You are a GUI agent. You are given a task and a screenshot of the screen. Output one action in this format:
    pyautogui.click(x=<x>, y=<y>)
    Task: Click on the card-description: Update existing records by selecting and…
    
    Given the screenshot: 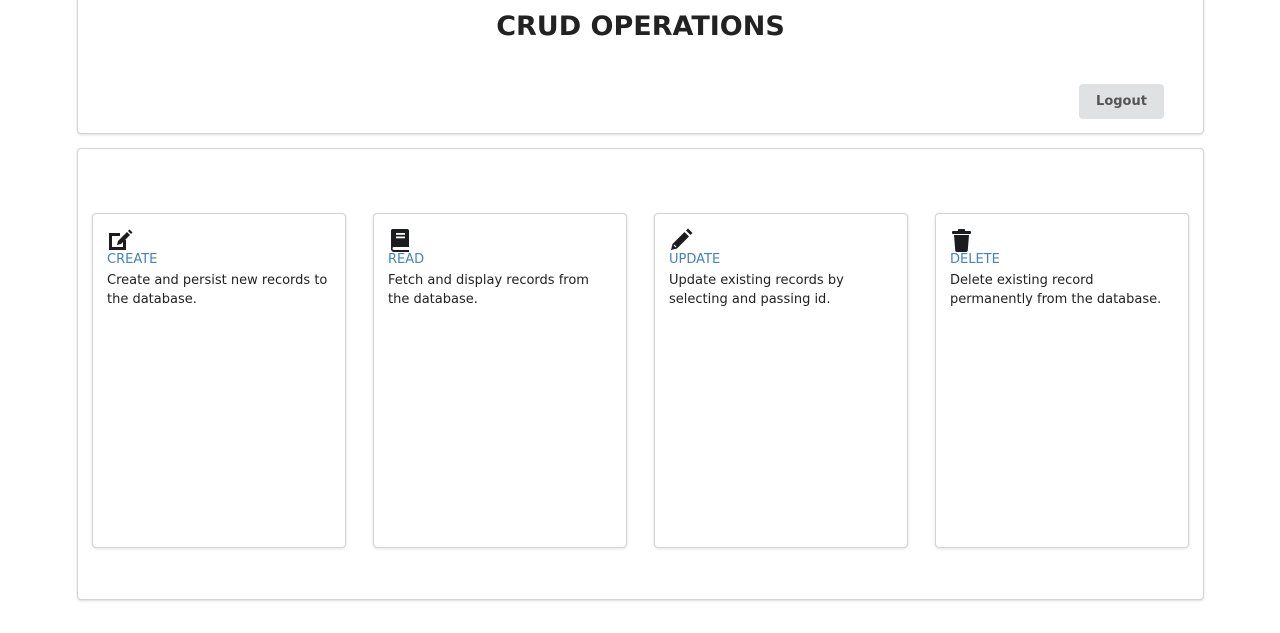 What is the action you would take?
    pyautogui.click(x=756, y=290)
    